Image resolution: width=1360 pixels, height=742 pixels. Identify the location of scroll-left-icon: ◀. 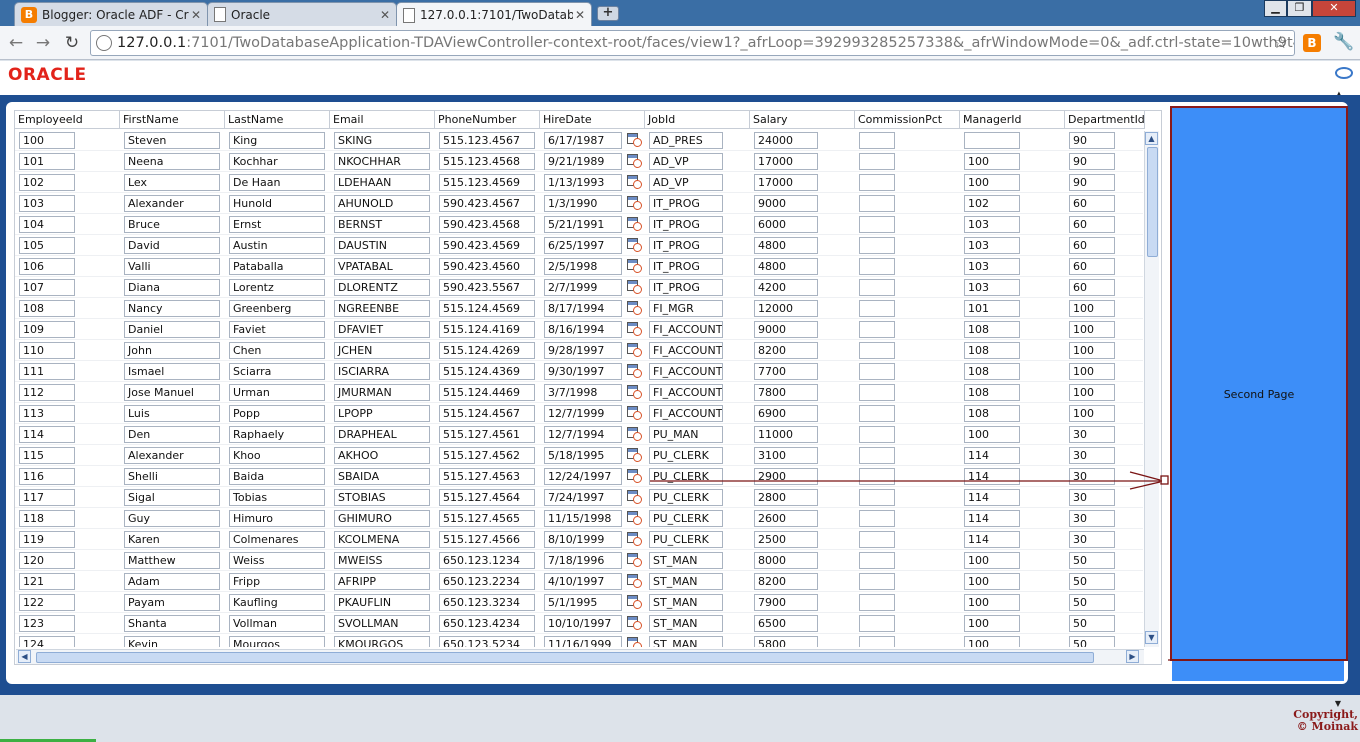
(24, 656).